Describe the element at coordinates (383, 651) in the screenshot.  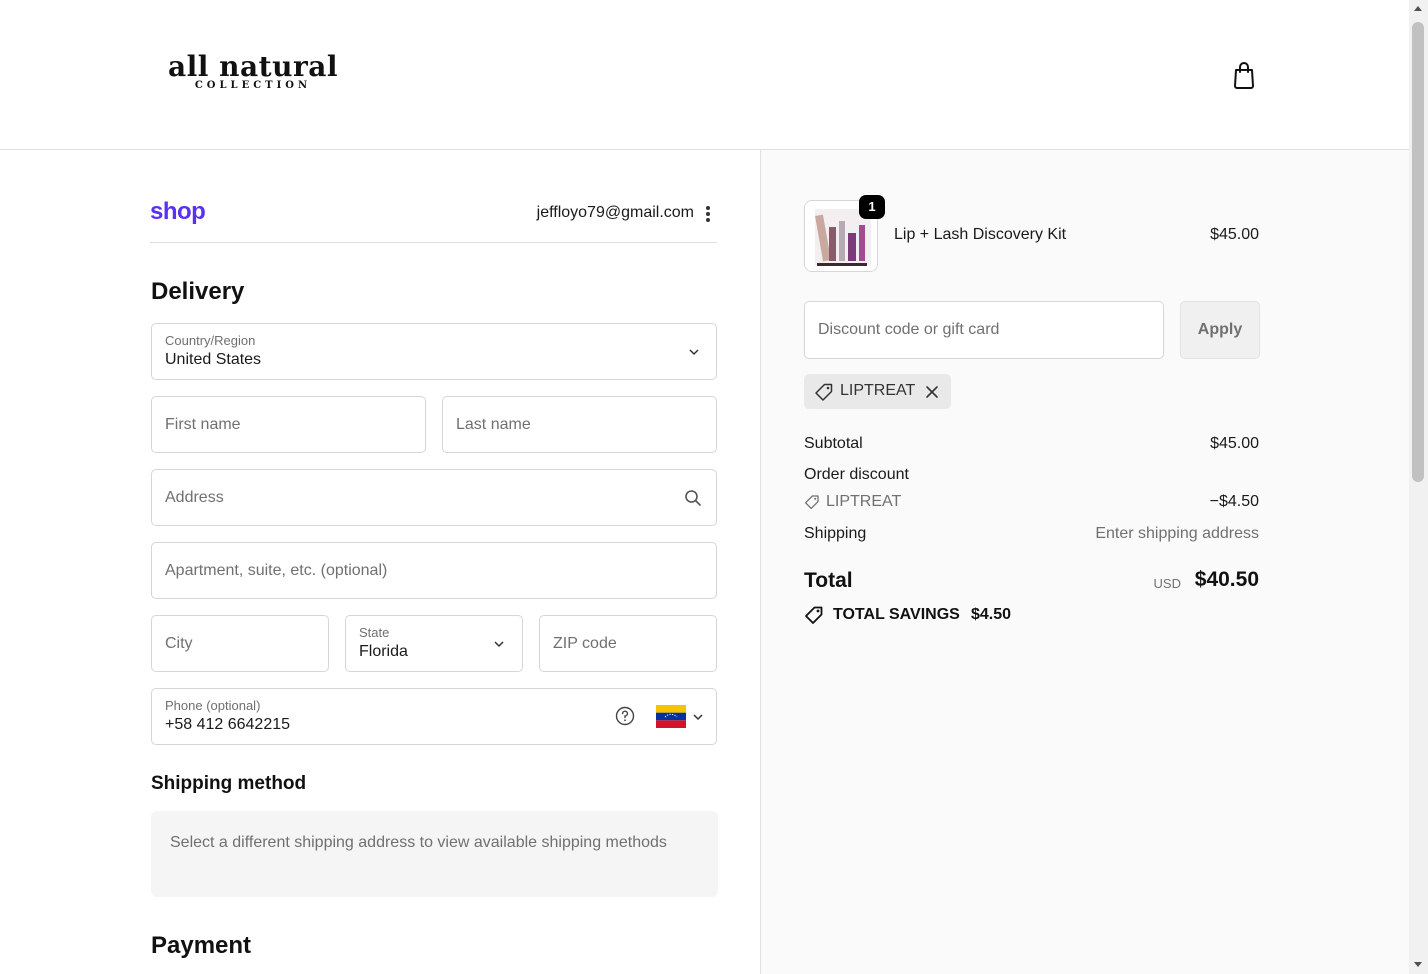
I see `state-value: Florida` at that location.